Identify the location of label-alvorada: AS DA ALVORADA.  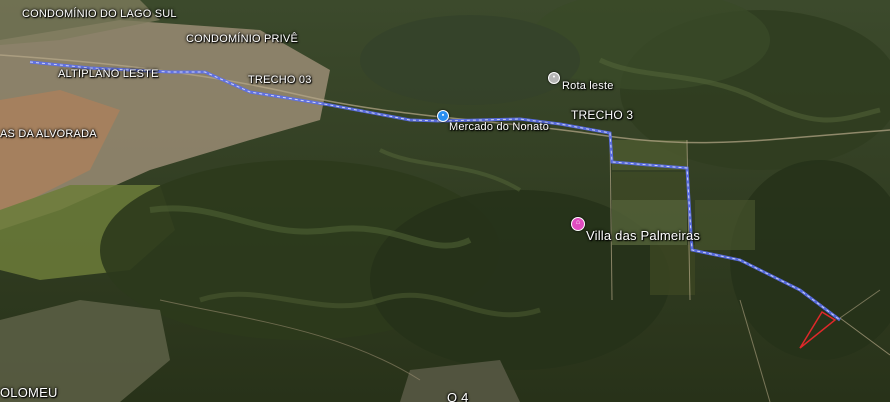
(48, 134).